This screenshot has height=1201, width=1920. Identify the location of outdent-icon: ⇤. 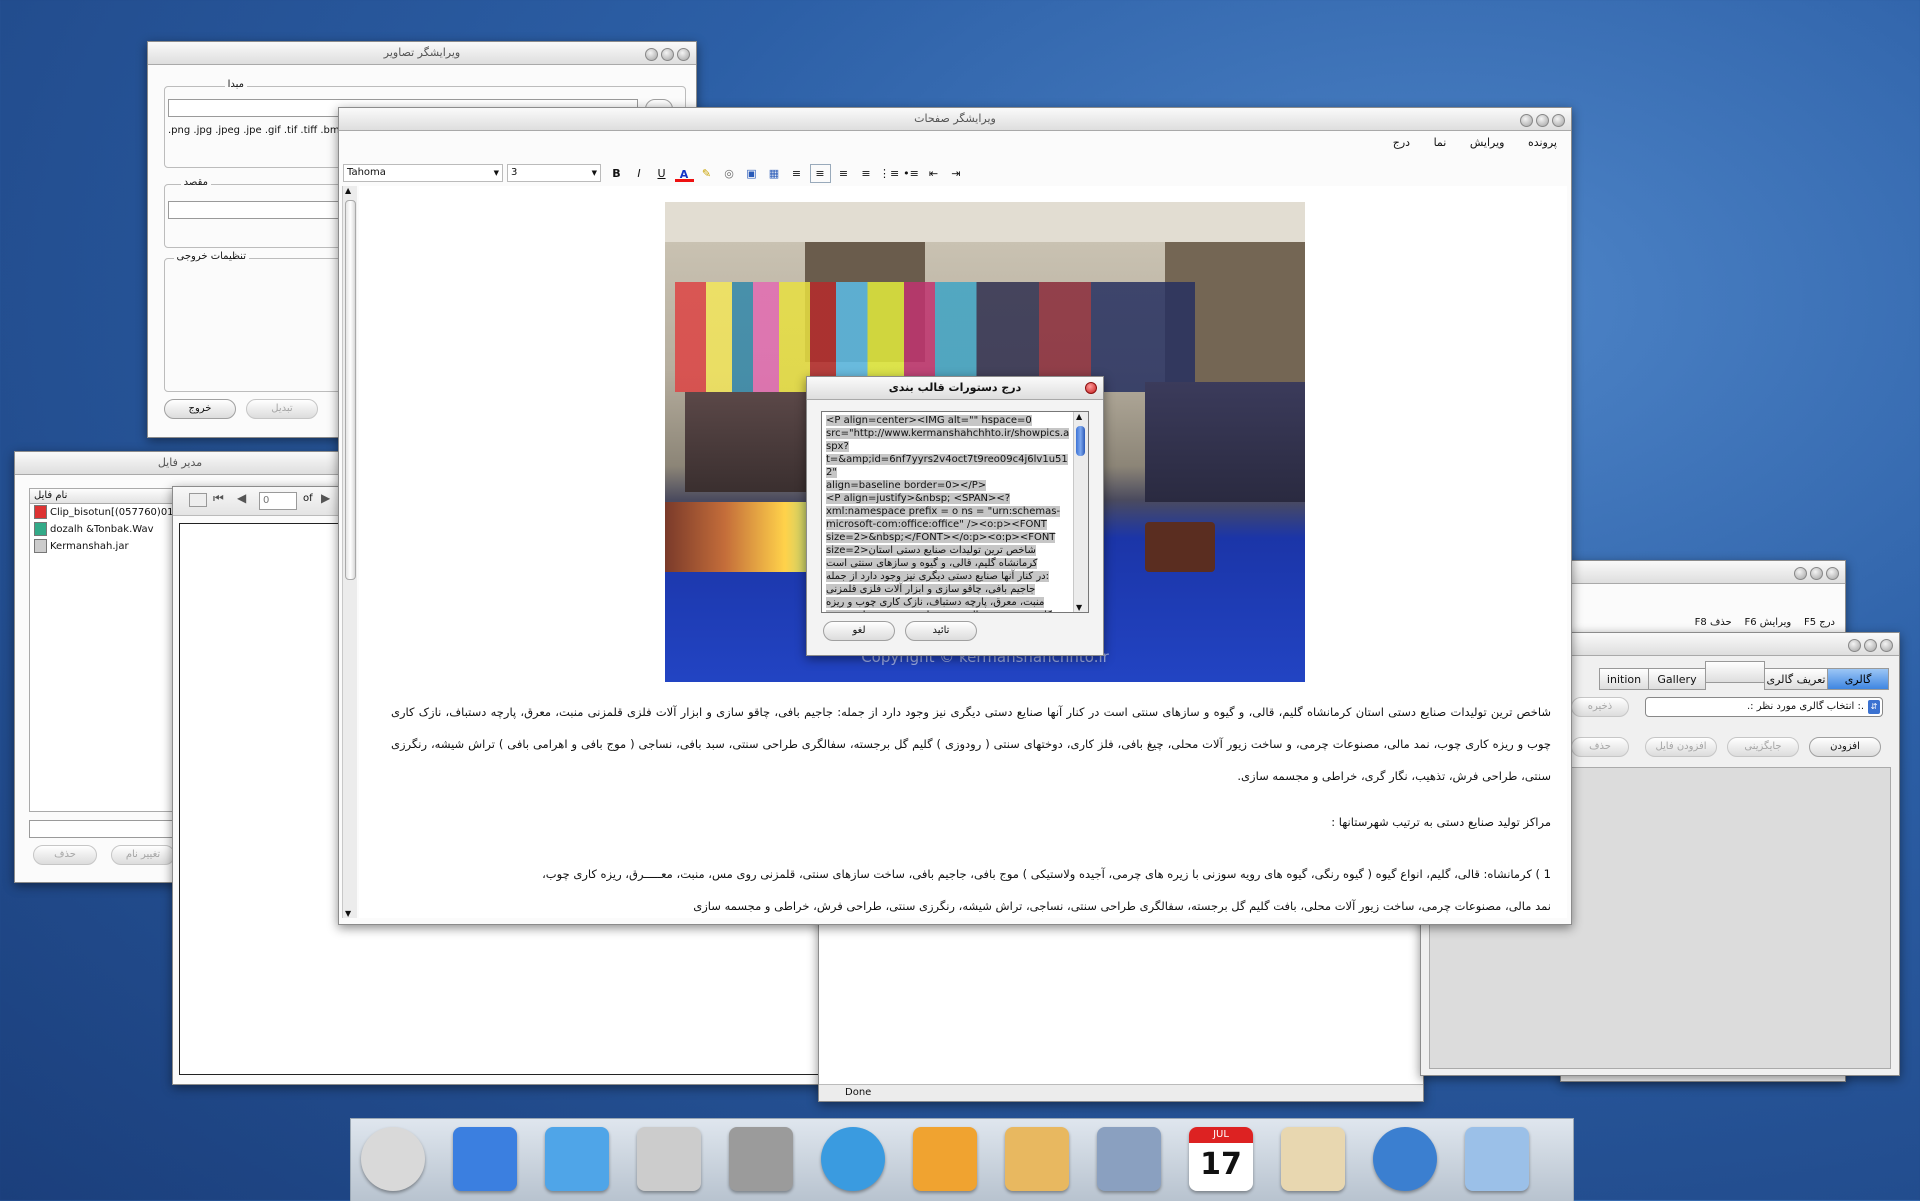
(933, 173).